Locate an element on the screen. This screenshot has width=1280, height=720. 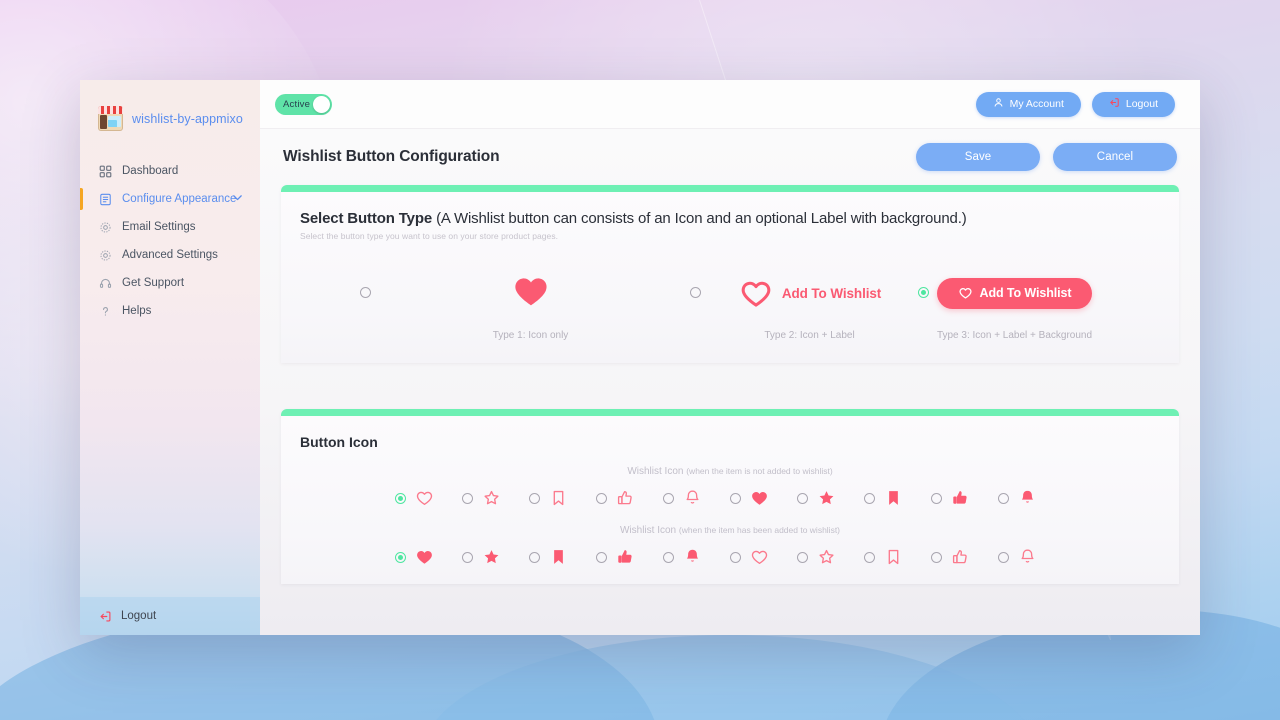
sidebar-item-dashboard: Dashboard is located at coordinates (170, 171).